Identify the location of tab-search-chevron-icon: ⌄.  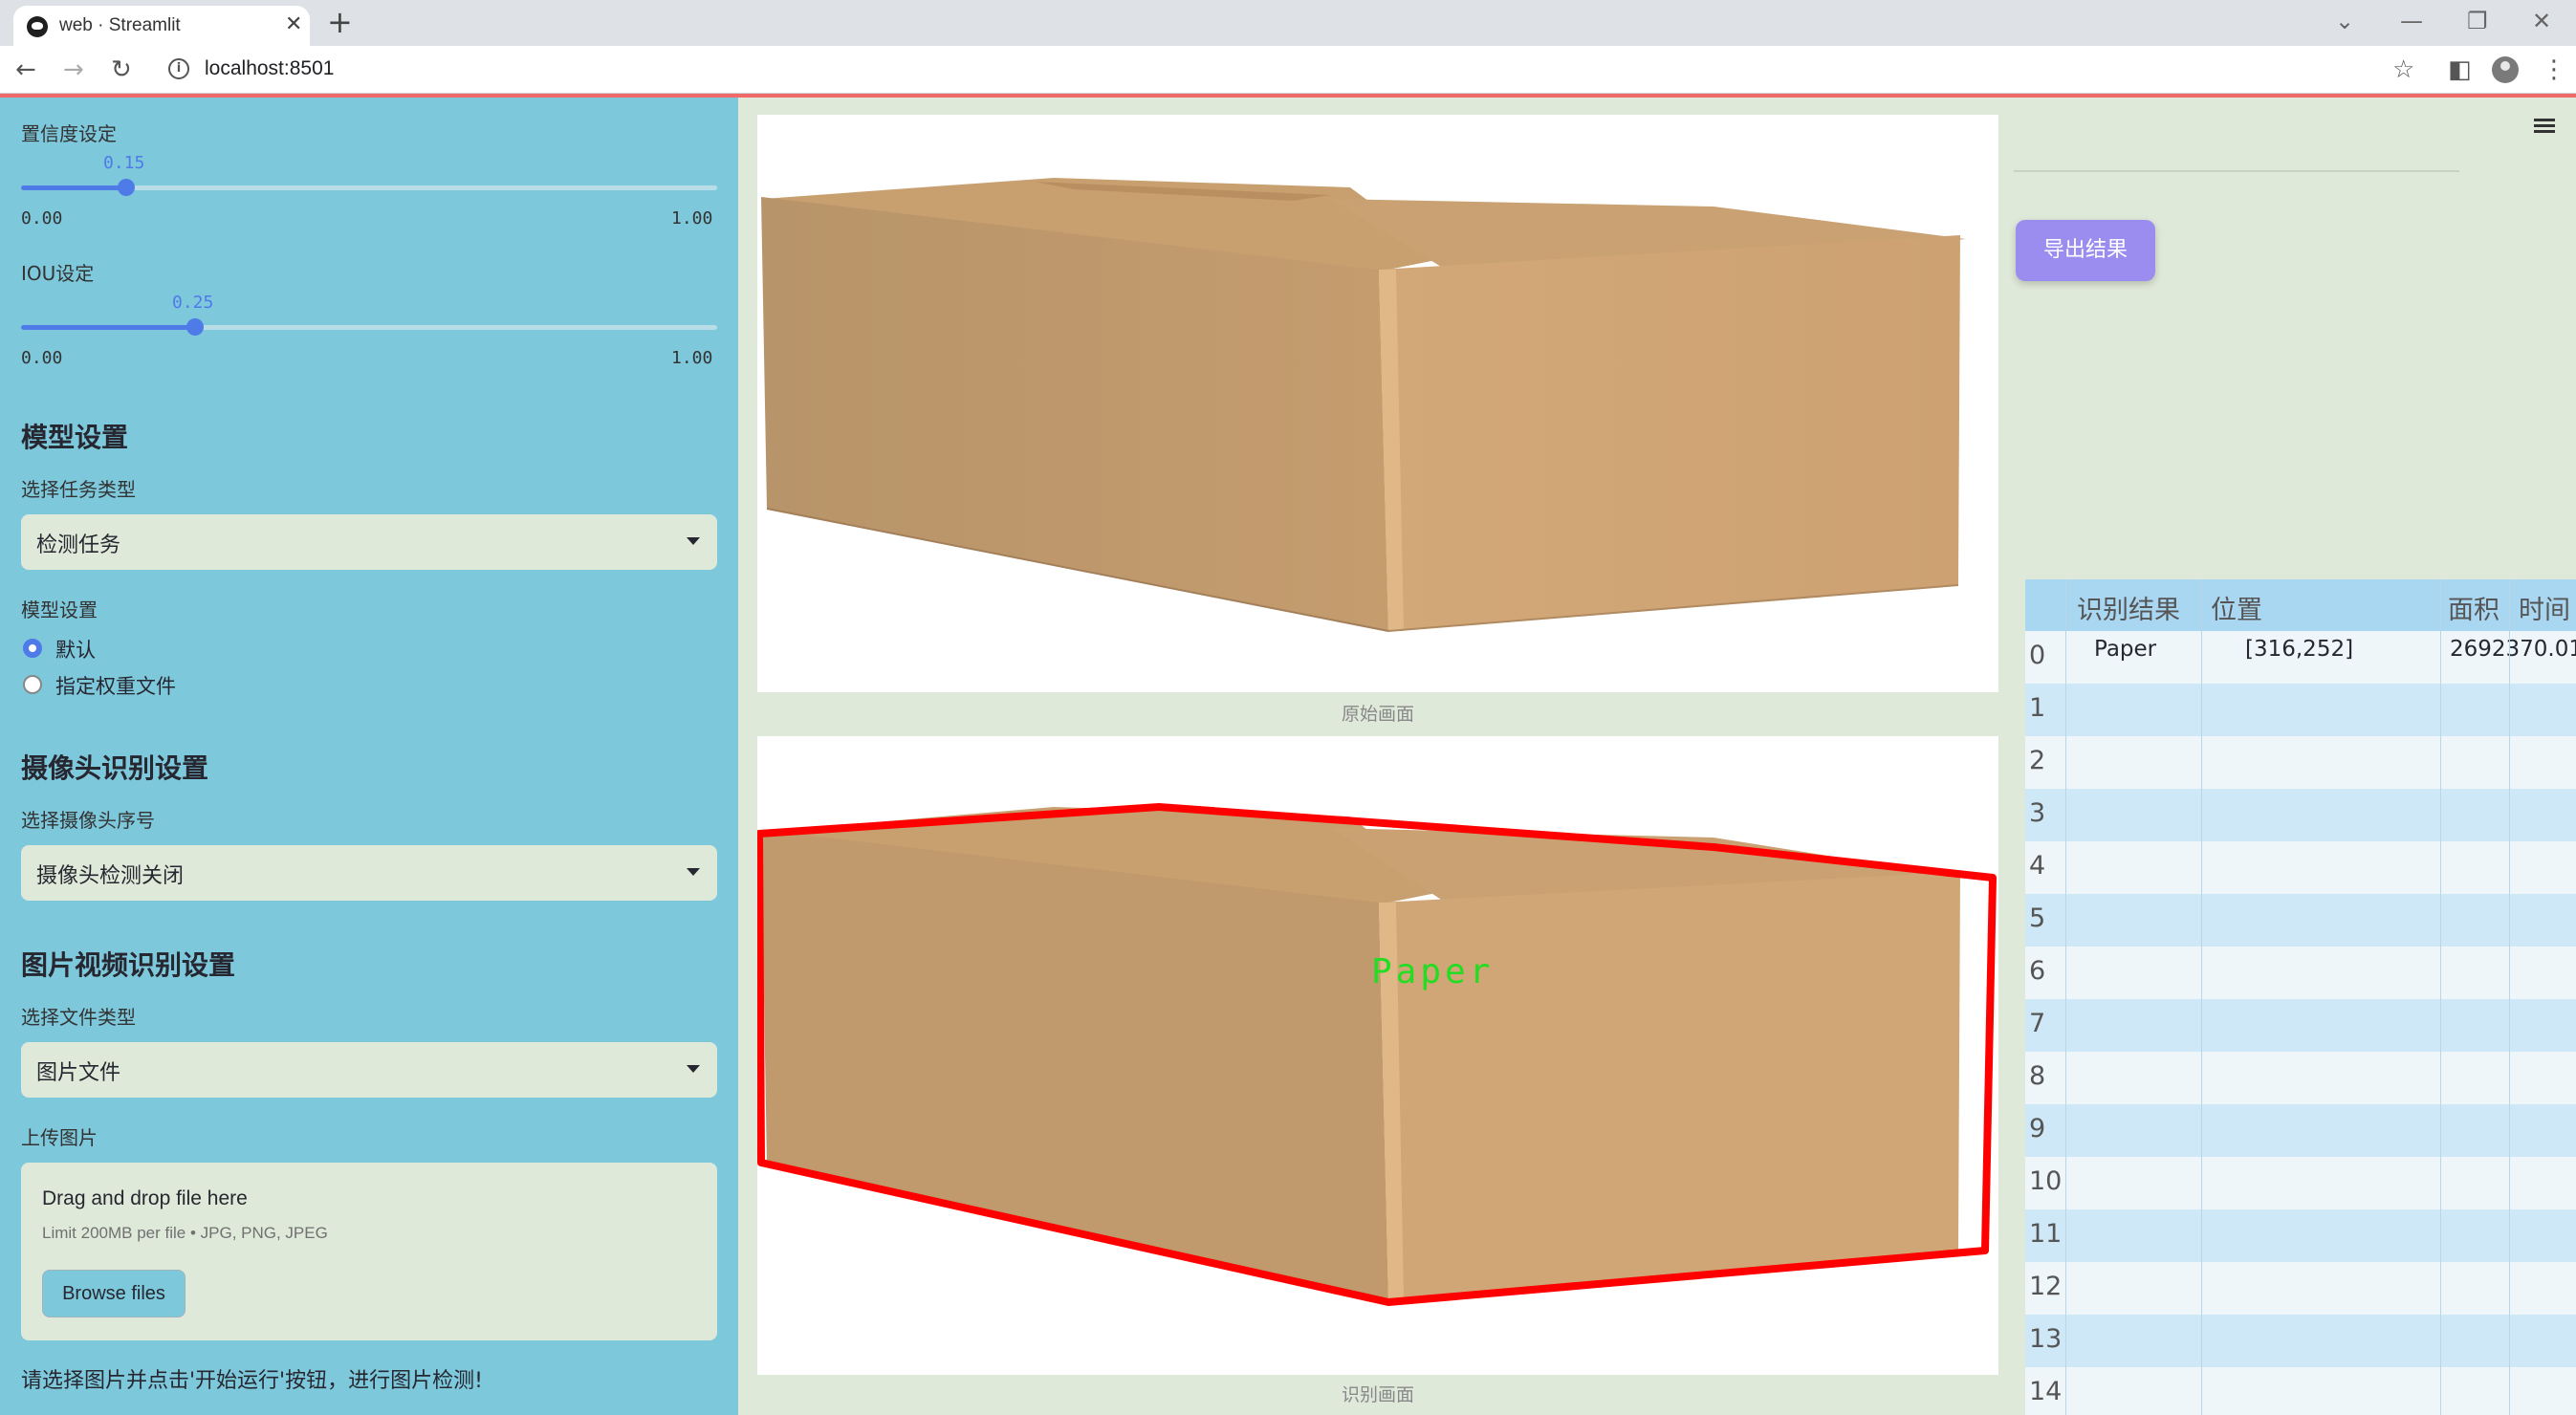
(2344, 21).